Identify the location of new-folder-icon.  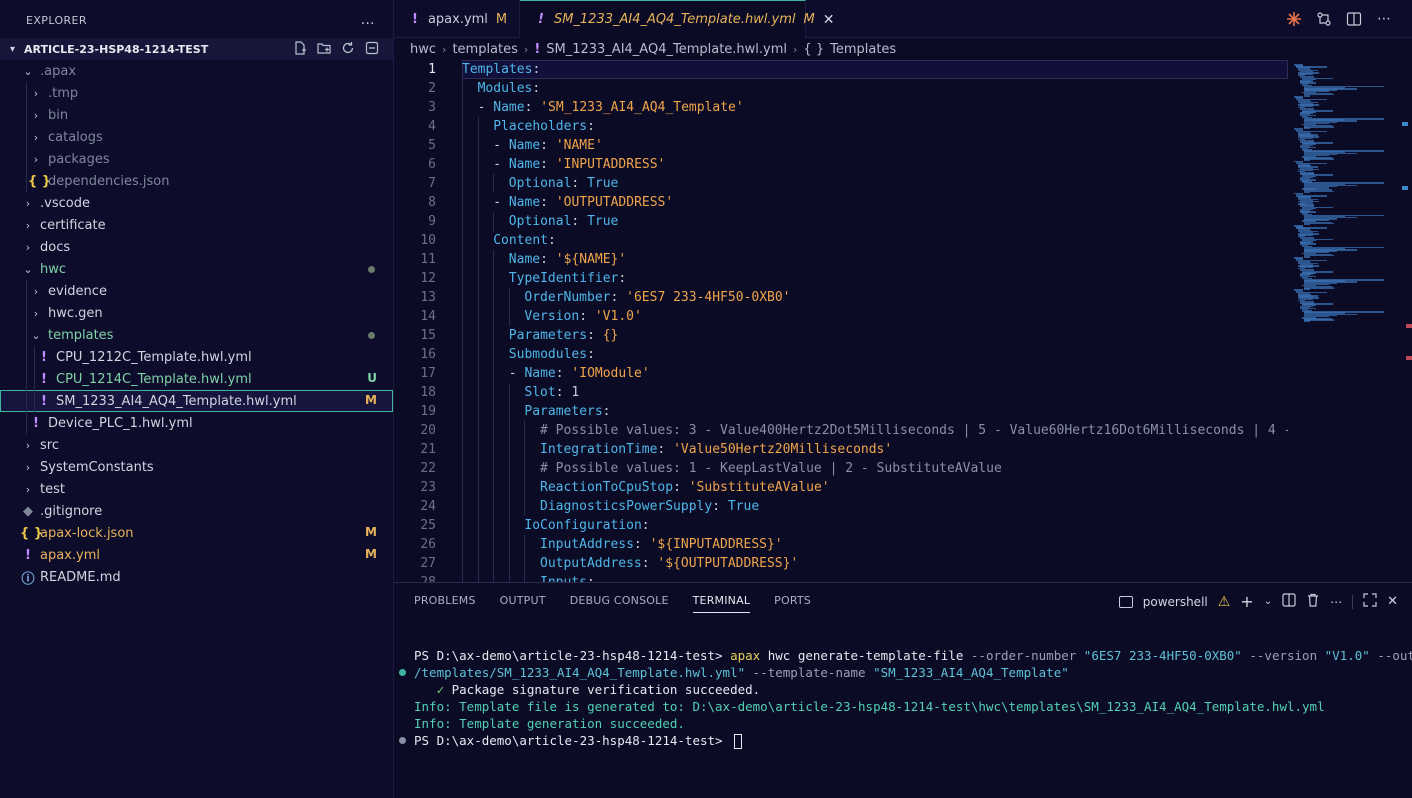
(324, 48).